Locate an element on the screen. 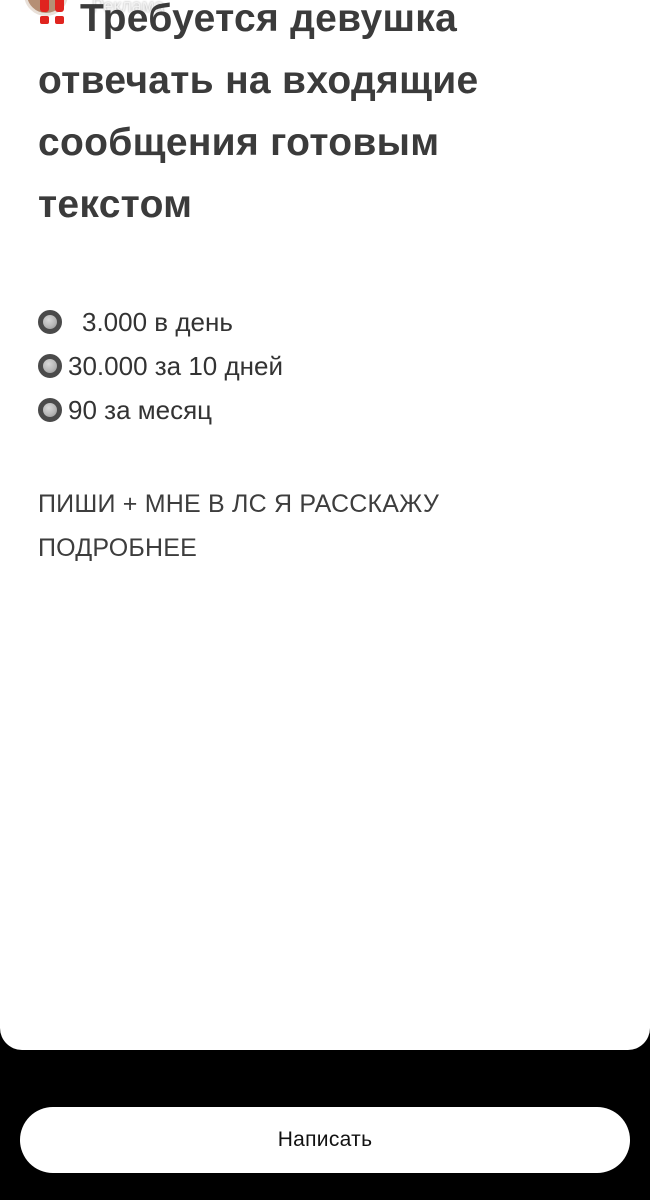 This screenshot has height=1200, width=650. list-item: 30.000 за 10 дней is located at coordinates (328, 366).